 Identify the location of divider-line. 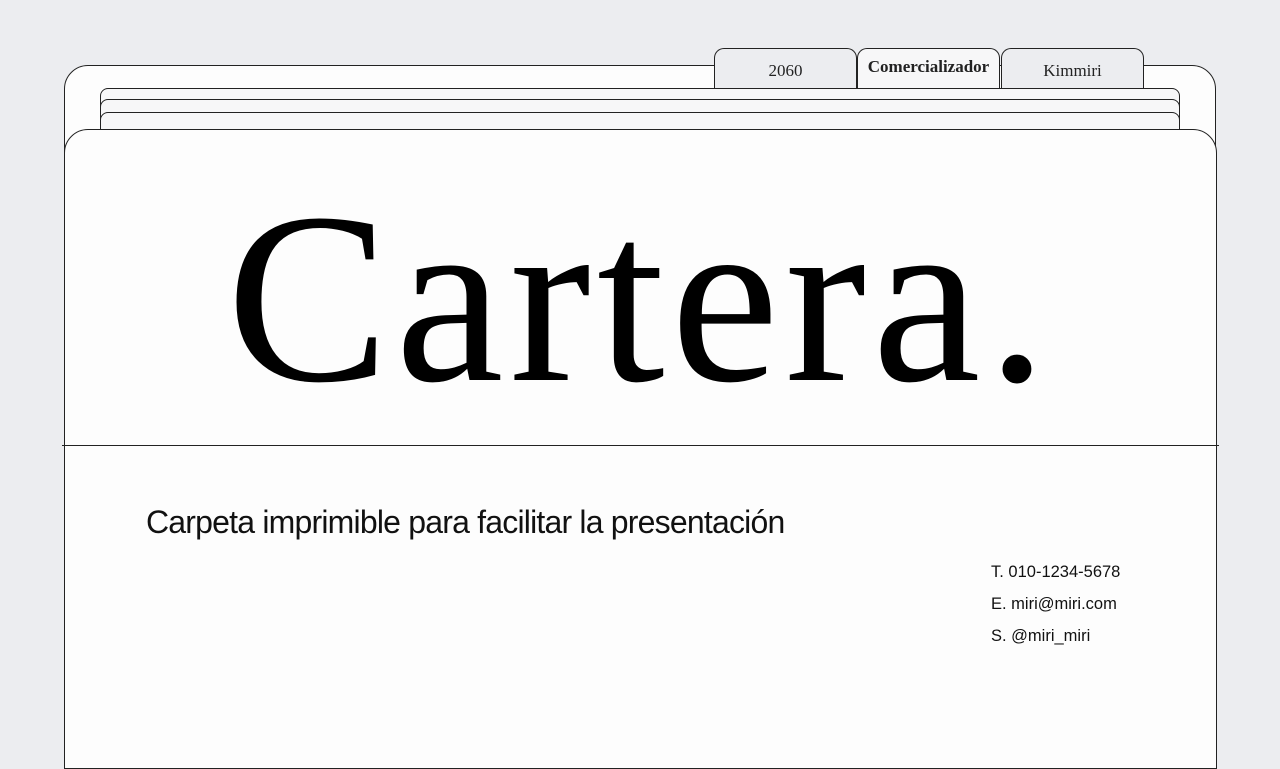
(640, 445).